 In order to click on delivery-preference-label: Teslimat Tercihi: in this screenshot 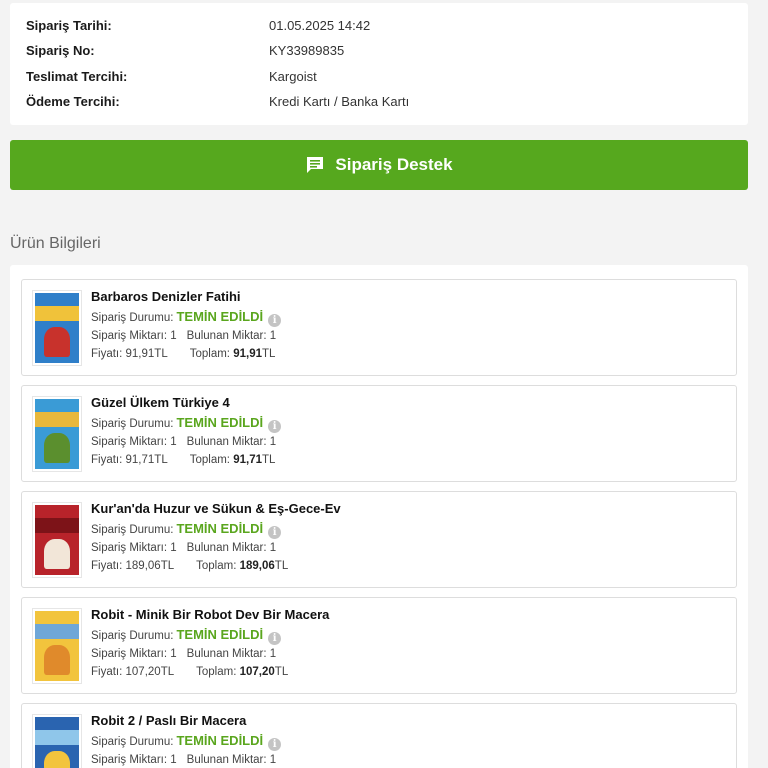, I will do `click(77, 76)`.